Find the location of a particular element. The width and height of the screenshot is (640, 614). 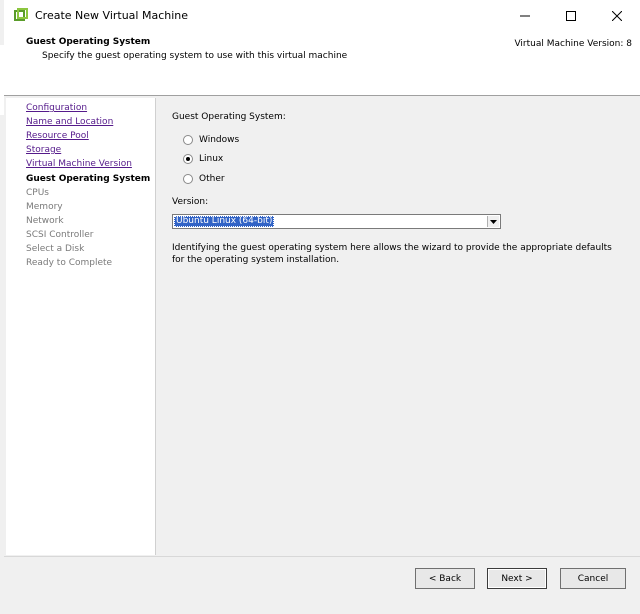

sidebar-item-configuration: Configuration is located at coordinates (56, 108).